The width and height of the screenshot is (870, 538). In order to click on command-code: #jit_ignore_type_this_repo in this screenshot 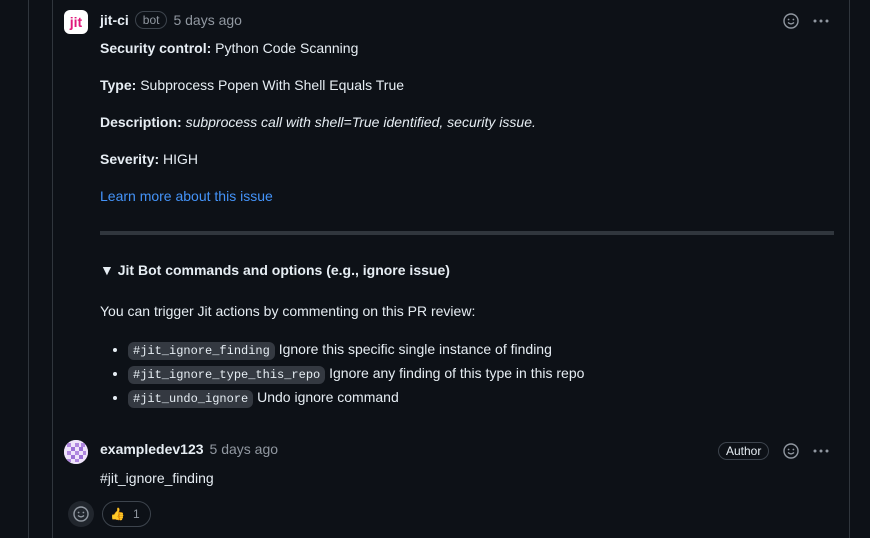, I will do `click(227, 375)`.